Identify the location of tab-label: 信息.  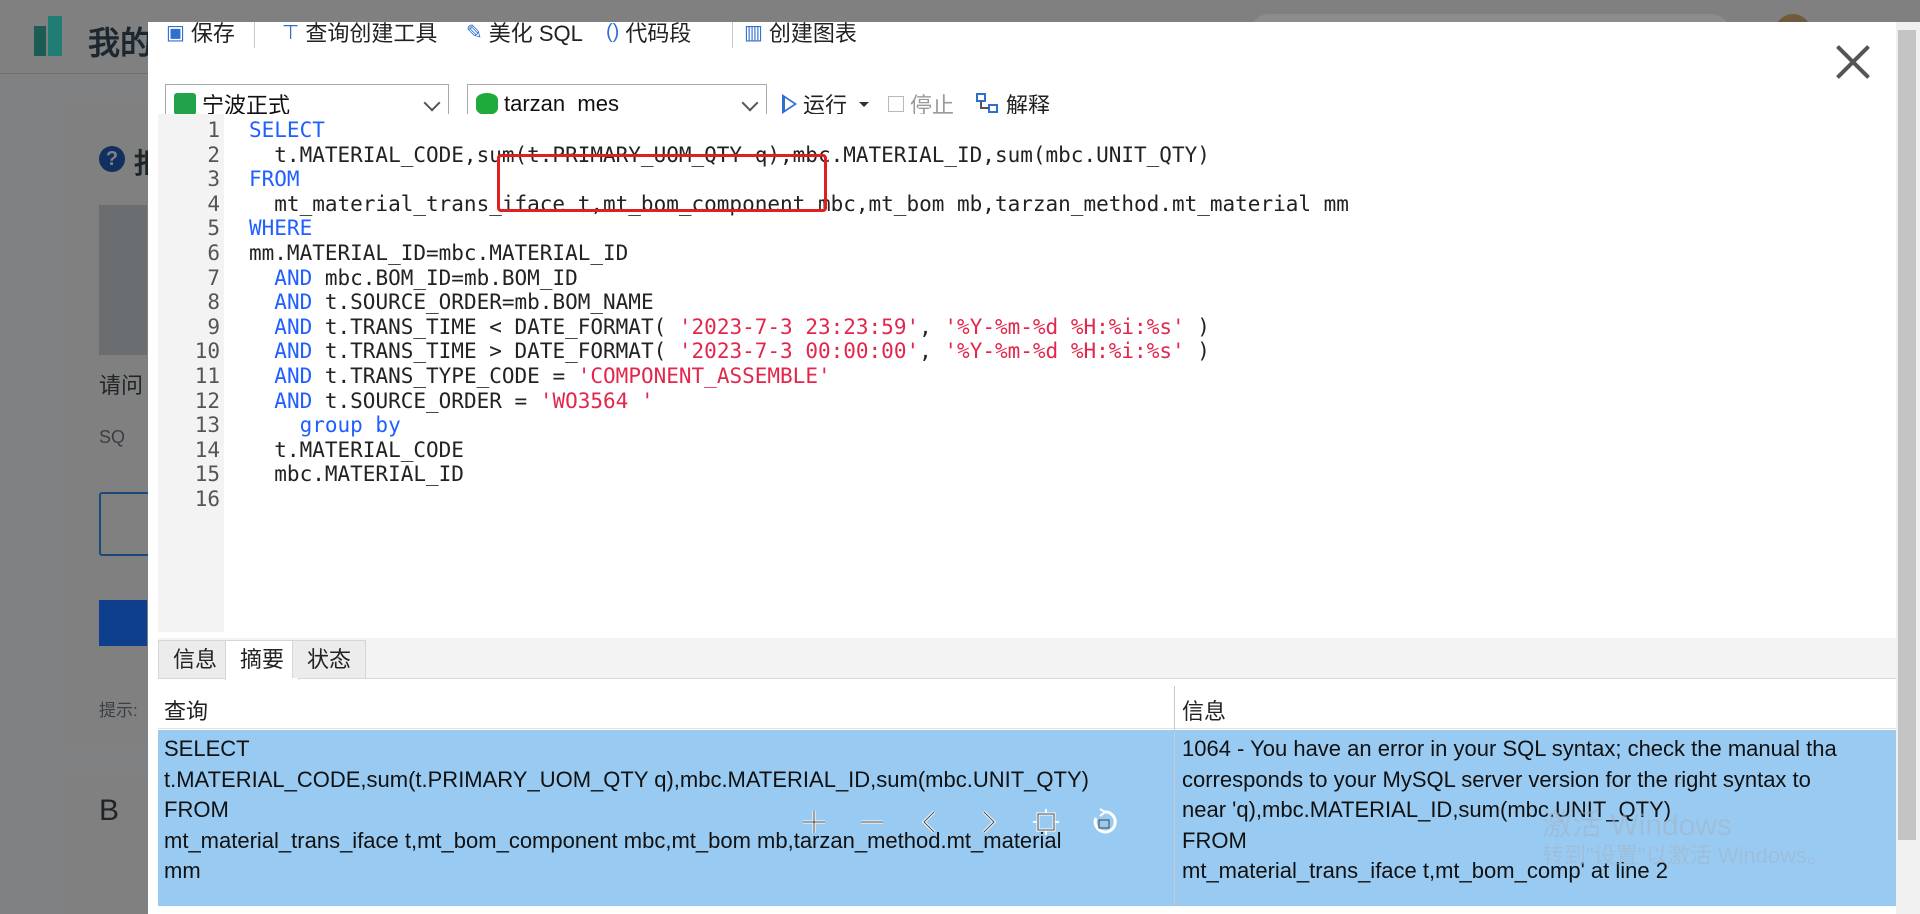
(195, 659).